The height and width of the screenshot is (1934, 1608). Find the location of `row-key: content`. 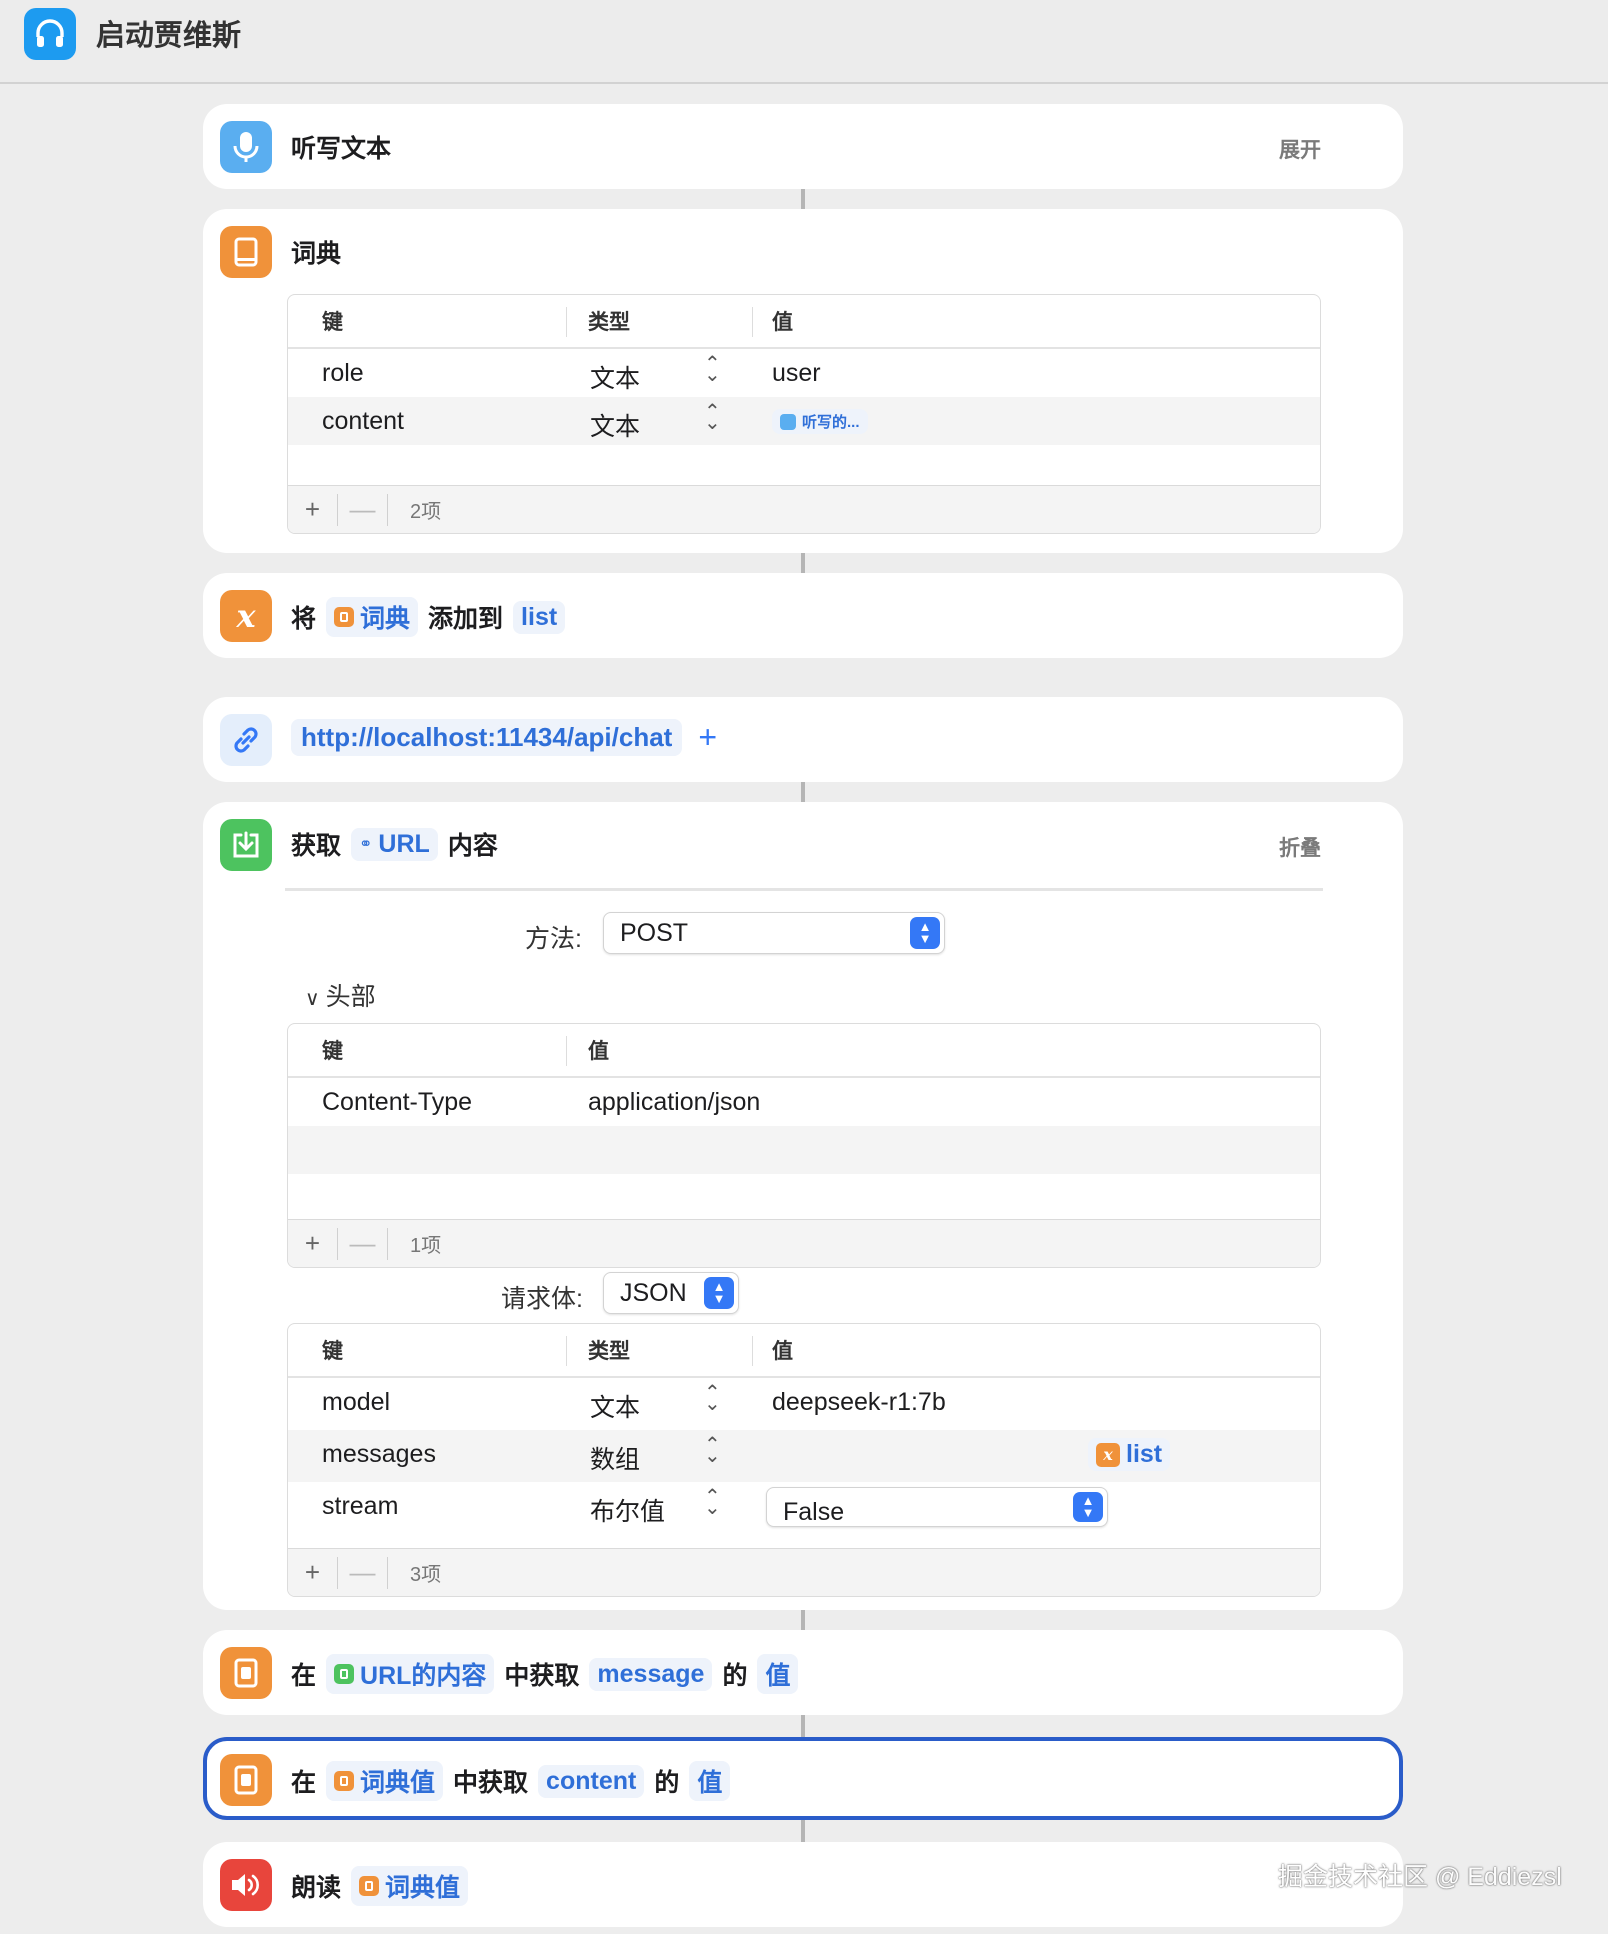

row-key: content is located at coordinates (363, 421).